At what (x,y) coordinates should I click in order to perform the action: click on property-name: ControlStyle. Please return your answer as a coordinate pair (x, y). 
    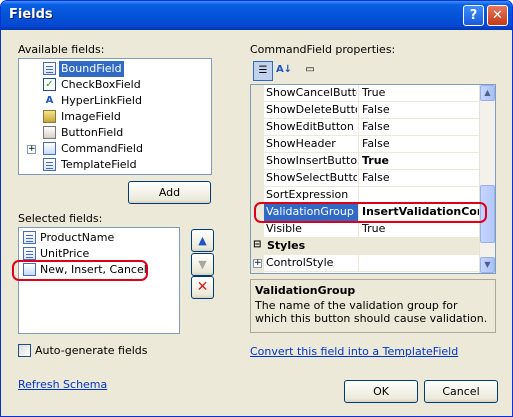
    Looking at the image, I should click on (300, 262).